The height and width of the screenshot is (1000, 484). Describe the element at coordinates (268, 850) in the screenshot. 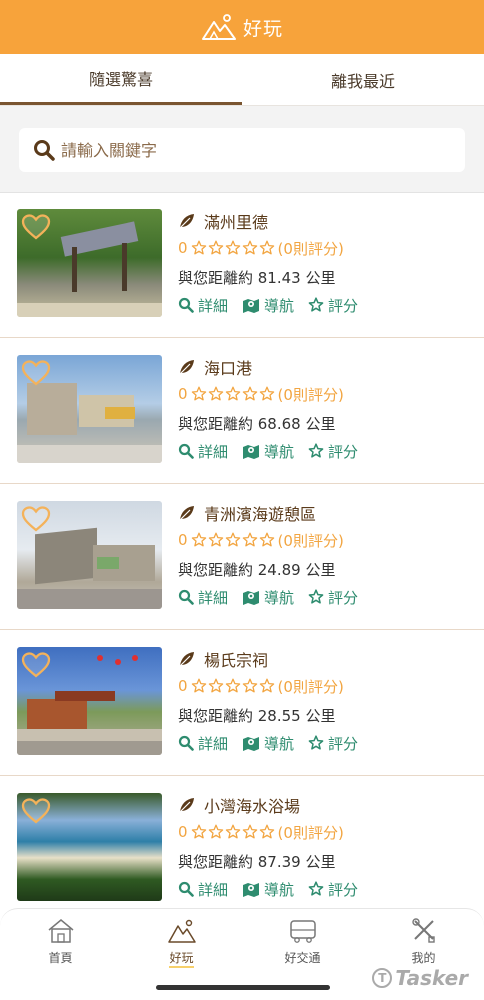

I see `attraction-info: 小灣海水浴場 0 (0則評分) 與您距離約 87.39 公里 詳細 導航 評分` at that location.